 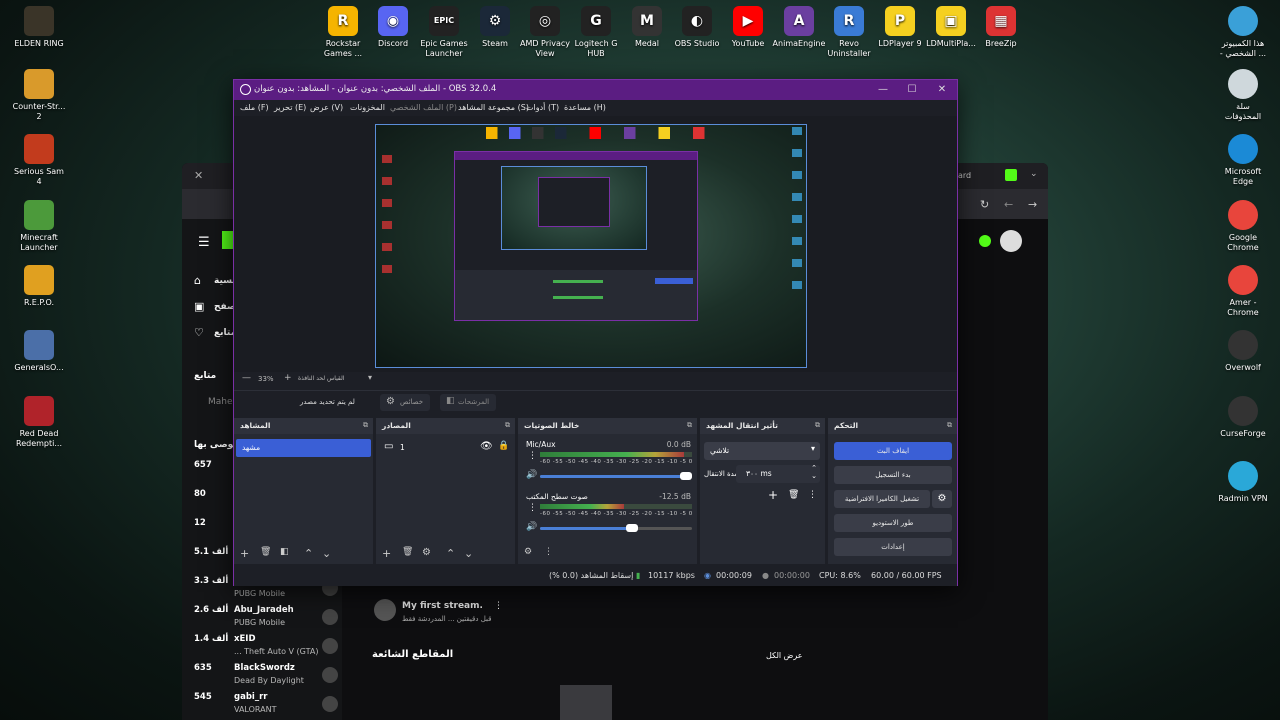 What do you see at coordinates (1011, 241) in the screenshot?
I see `avatar` at bounding box center [1011, 241].